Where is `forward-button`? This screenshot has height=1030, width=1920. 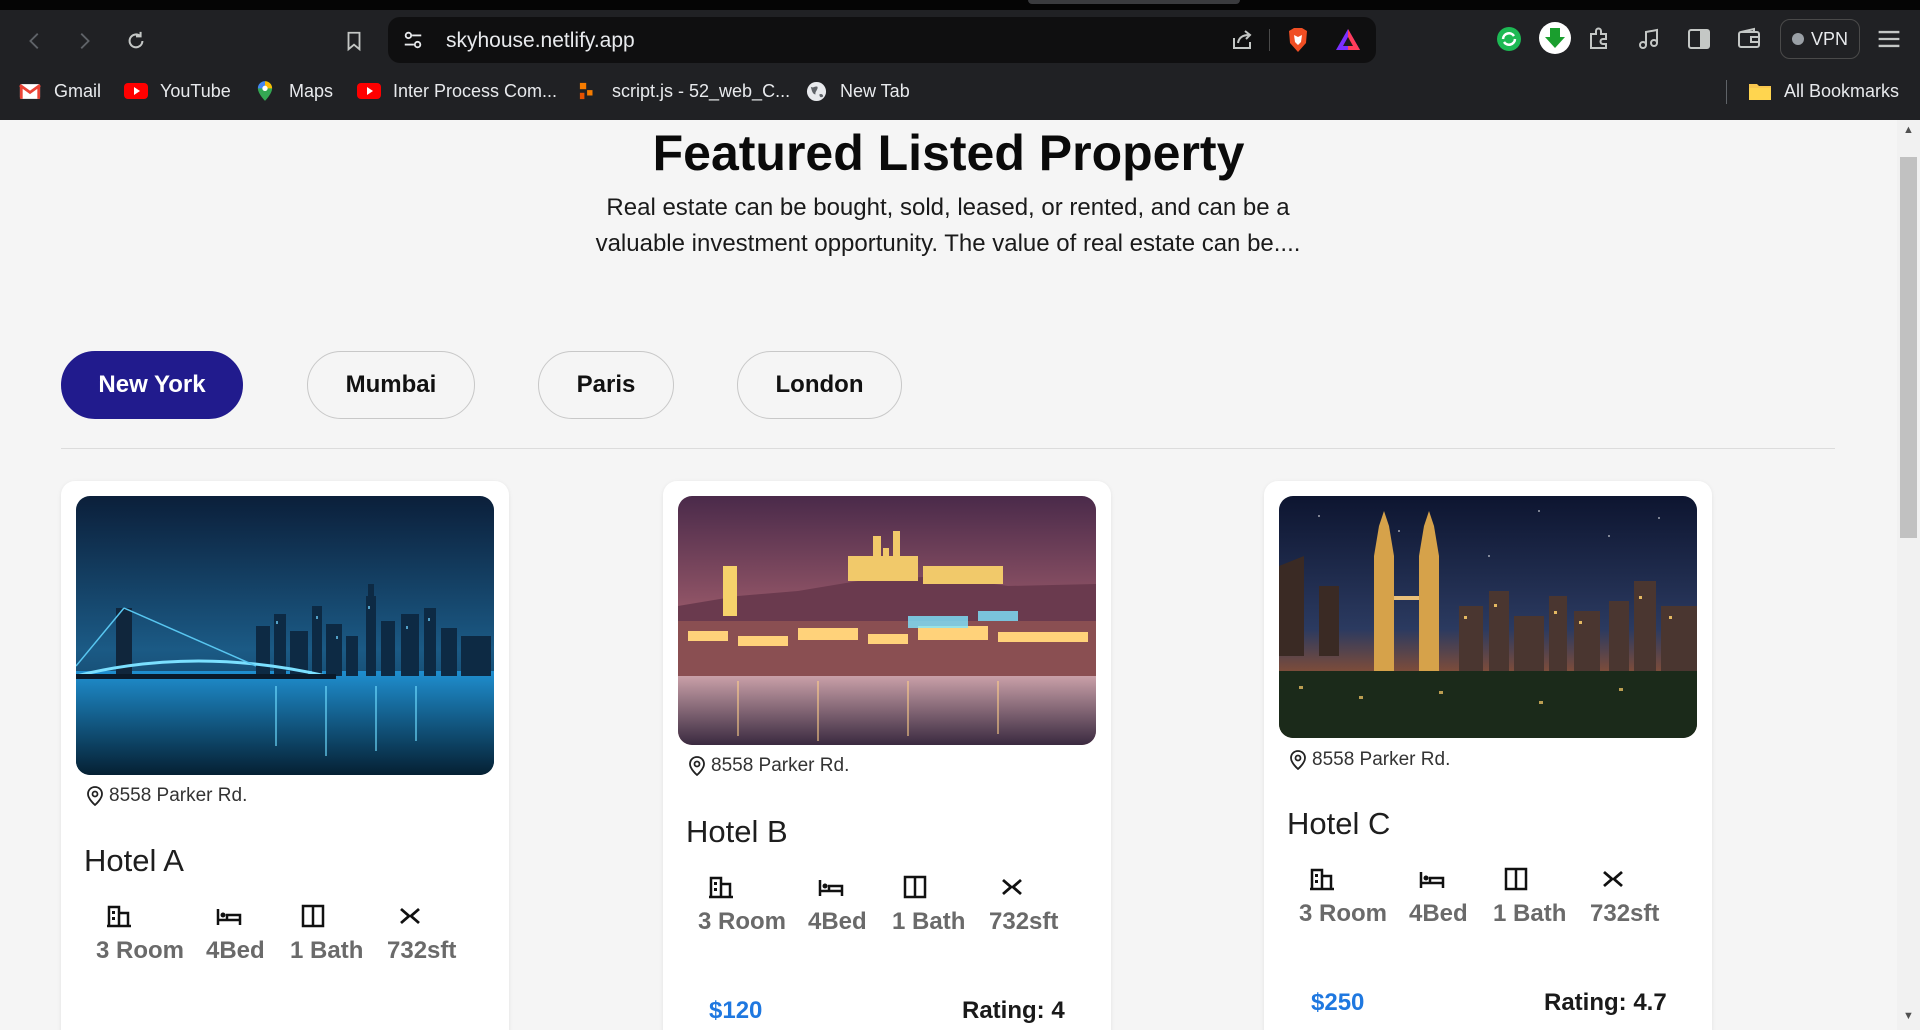 forward-button is located at coordinates (84, 41).